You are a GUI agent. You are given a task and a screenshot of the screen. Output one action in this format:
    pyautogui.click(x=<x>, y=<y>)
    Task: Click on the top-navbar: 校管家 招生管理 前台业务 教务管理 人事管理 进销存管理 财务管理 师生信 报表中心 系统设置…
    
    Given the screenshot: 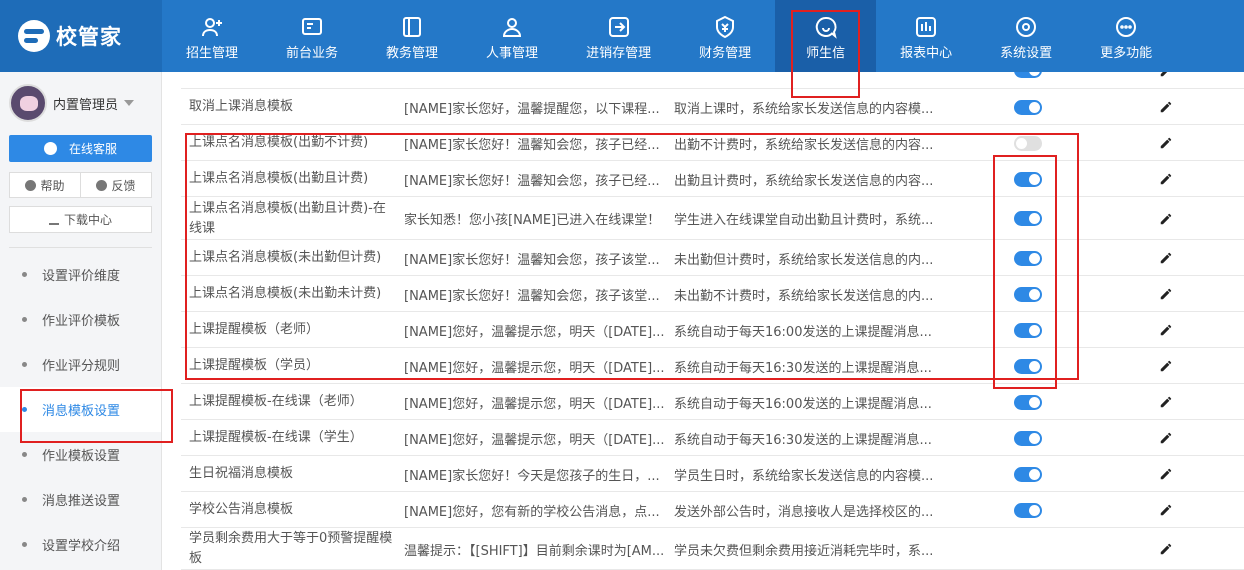 What is the action you would take?
    pyautogui.click(x=622, y=36)
    